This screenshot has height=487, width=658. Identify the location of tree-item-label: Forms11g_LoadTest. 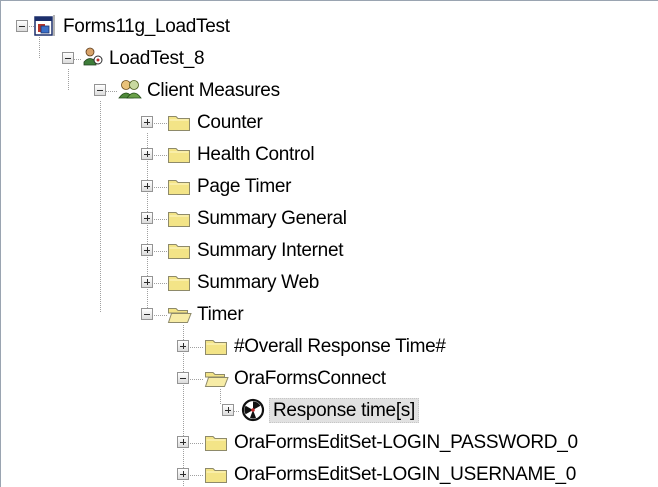
(146, 26).